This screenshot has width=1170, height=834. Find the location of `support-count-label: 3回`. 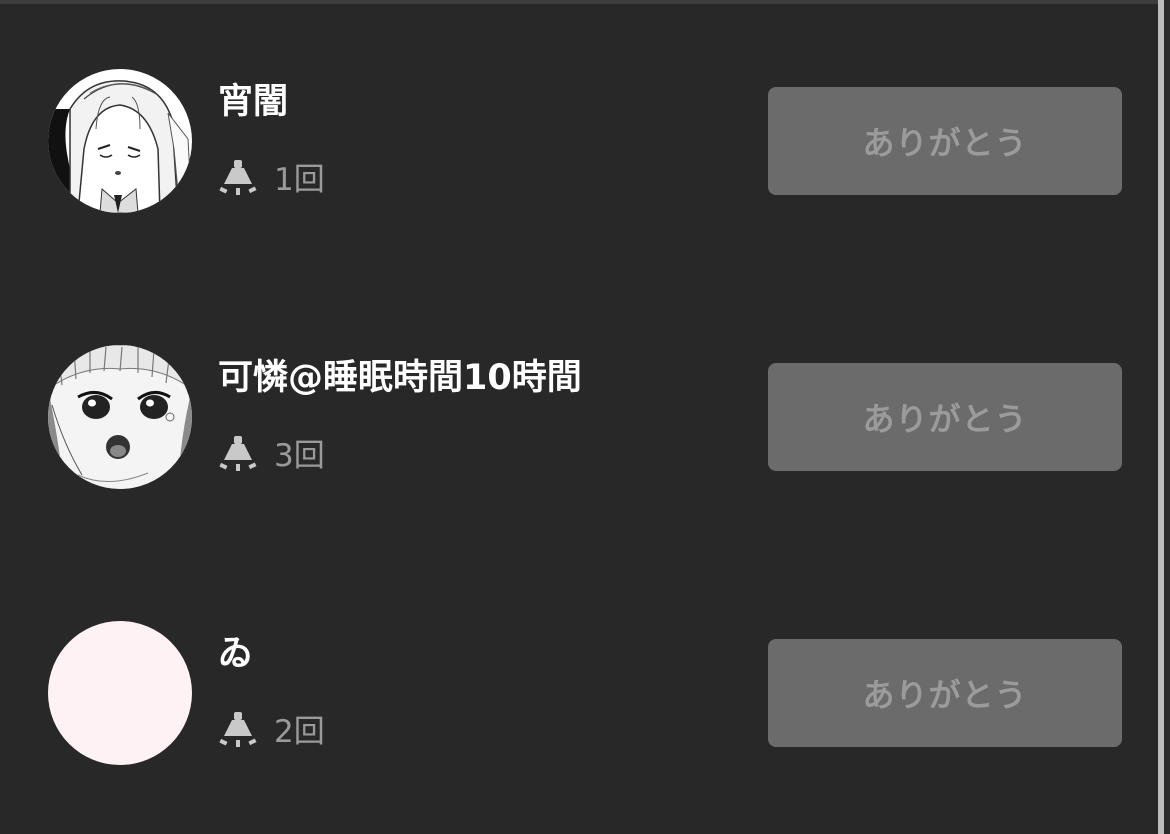

support-count-label: 3回 is located at coordinates (299, 455).